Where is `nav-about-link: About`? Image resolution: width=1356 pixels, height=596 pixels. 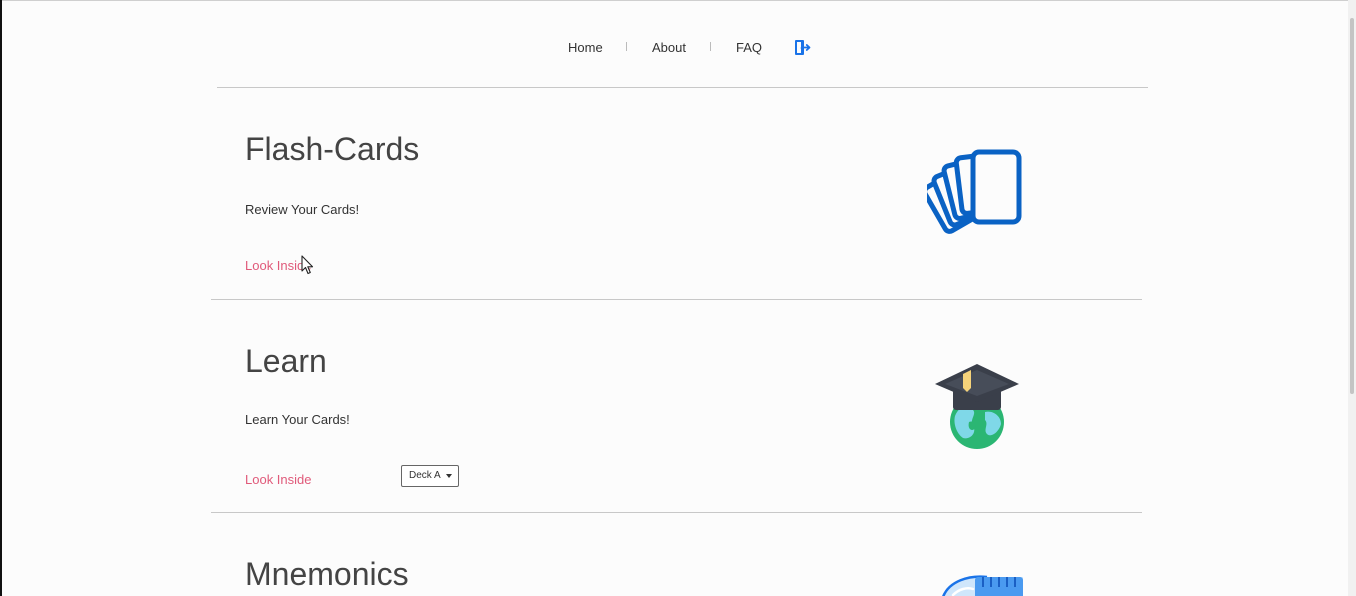
nav-about-link: About is located at coordinates (669, 47).